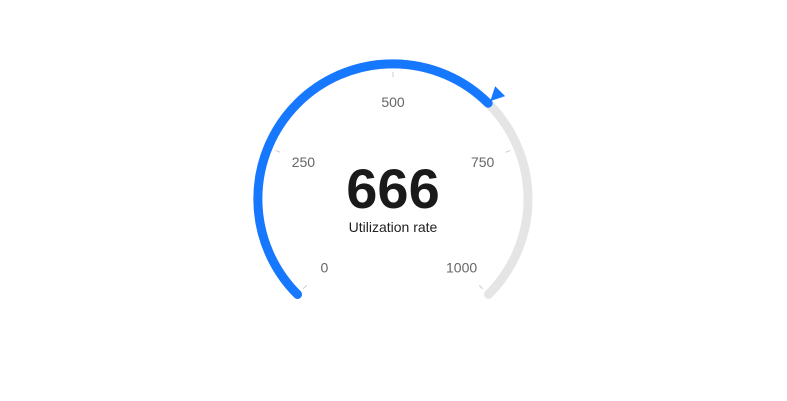 Image resolution: width=787 pixels, height=401 pixels. I want to click on tick-label: 1000, so click(461, 268).